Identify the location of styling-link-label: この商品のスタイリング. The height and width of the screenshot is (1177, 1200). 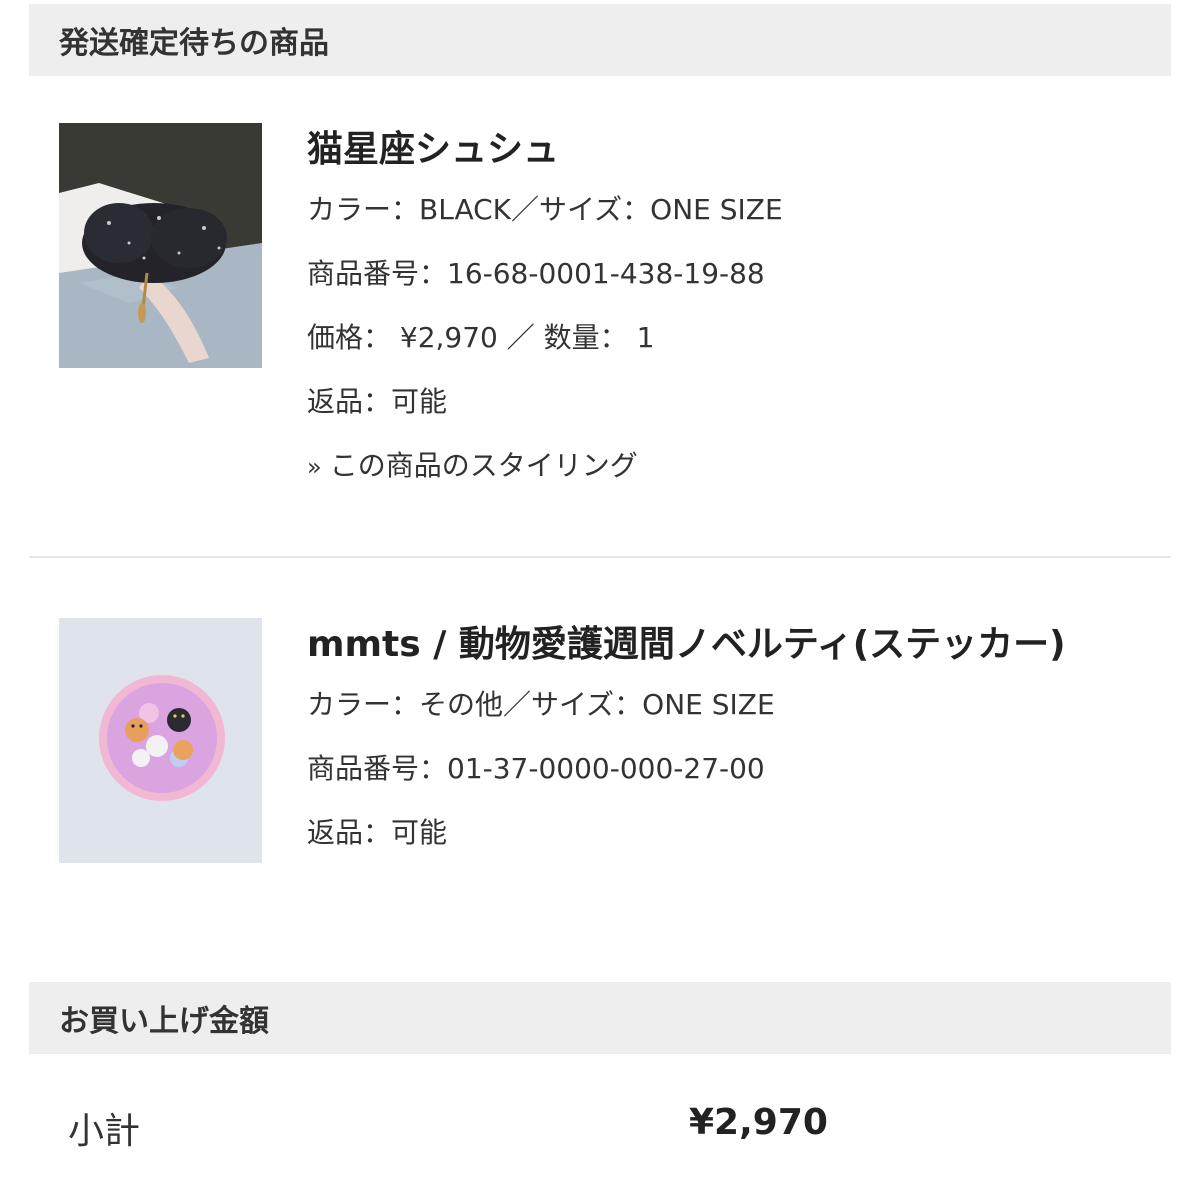
(483, 465).